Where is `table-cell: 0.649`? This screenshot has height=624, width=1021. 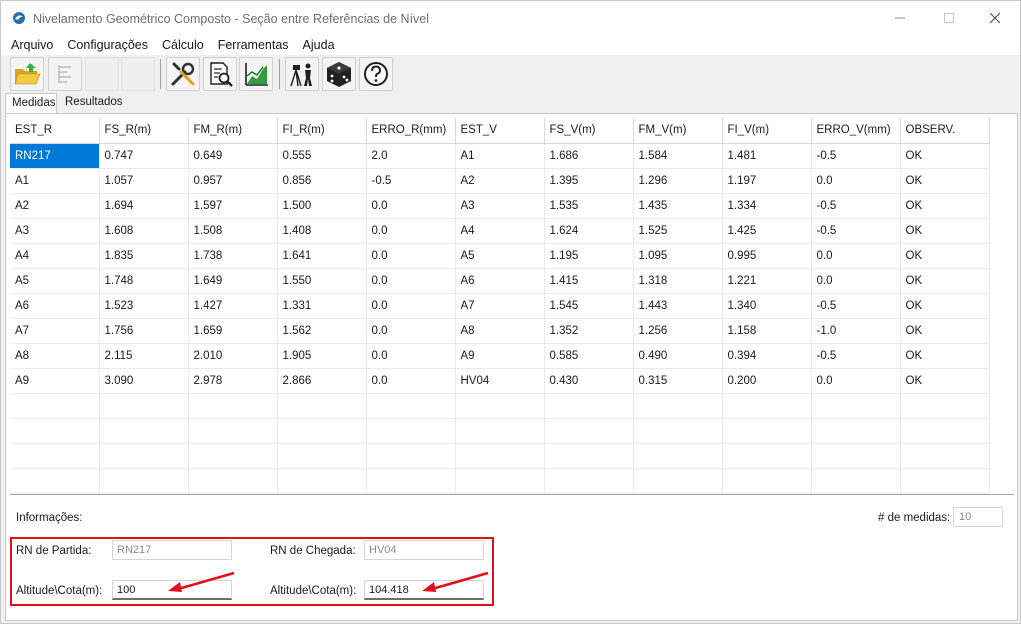 table-cell: 0.649 is located at coordinates (233, 156).